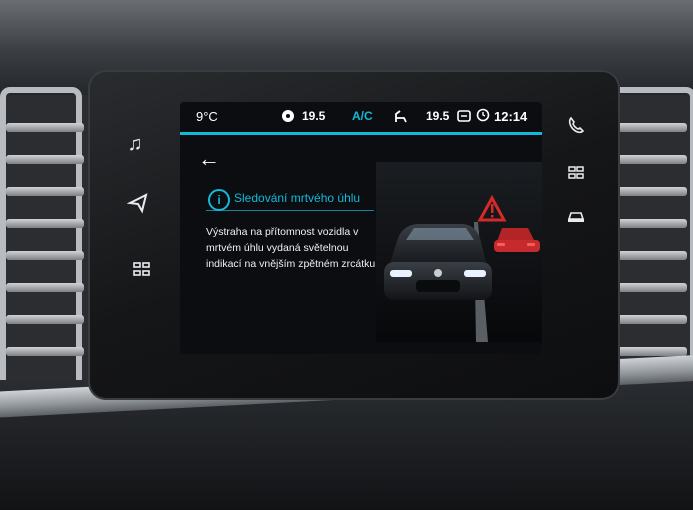 The image size is (693, 510). Describe the element at coordinates (297, 198) in the screenshot. I see `page-title: Sledování mrtvého úhlu` at that location.